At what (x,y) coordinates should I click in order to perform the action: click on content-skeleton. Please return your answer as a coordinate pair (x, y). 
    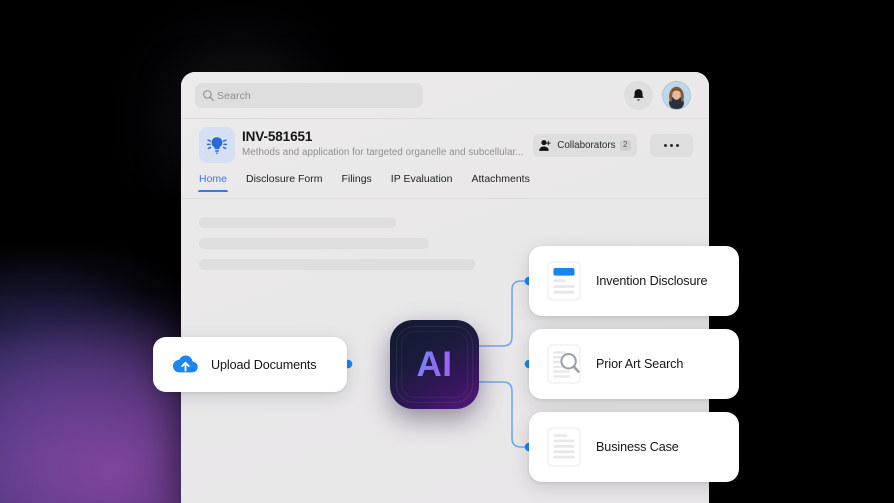
    Looking at the image, I should click on (337, 248).